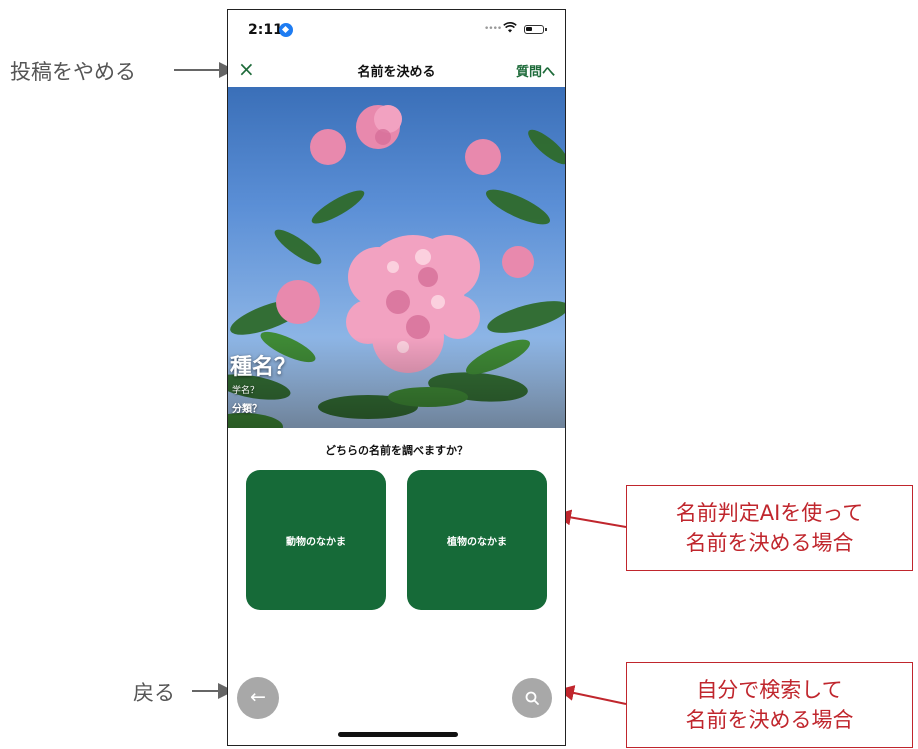 This screenshot has width=918, height=749. Describe the element at coordinates (316, 540) in the screenshot. I see `animals-button: 動物のなかま` at that location.